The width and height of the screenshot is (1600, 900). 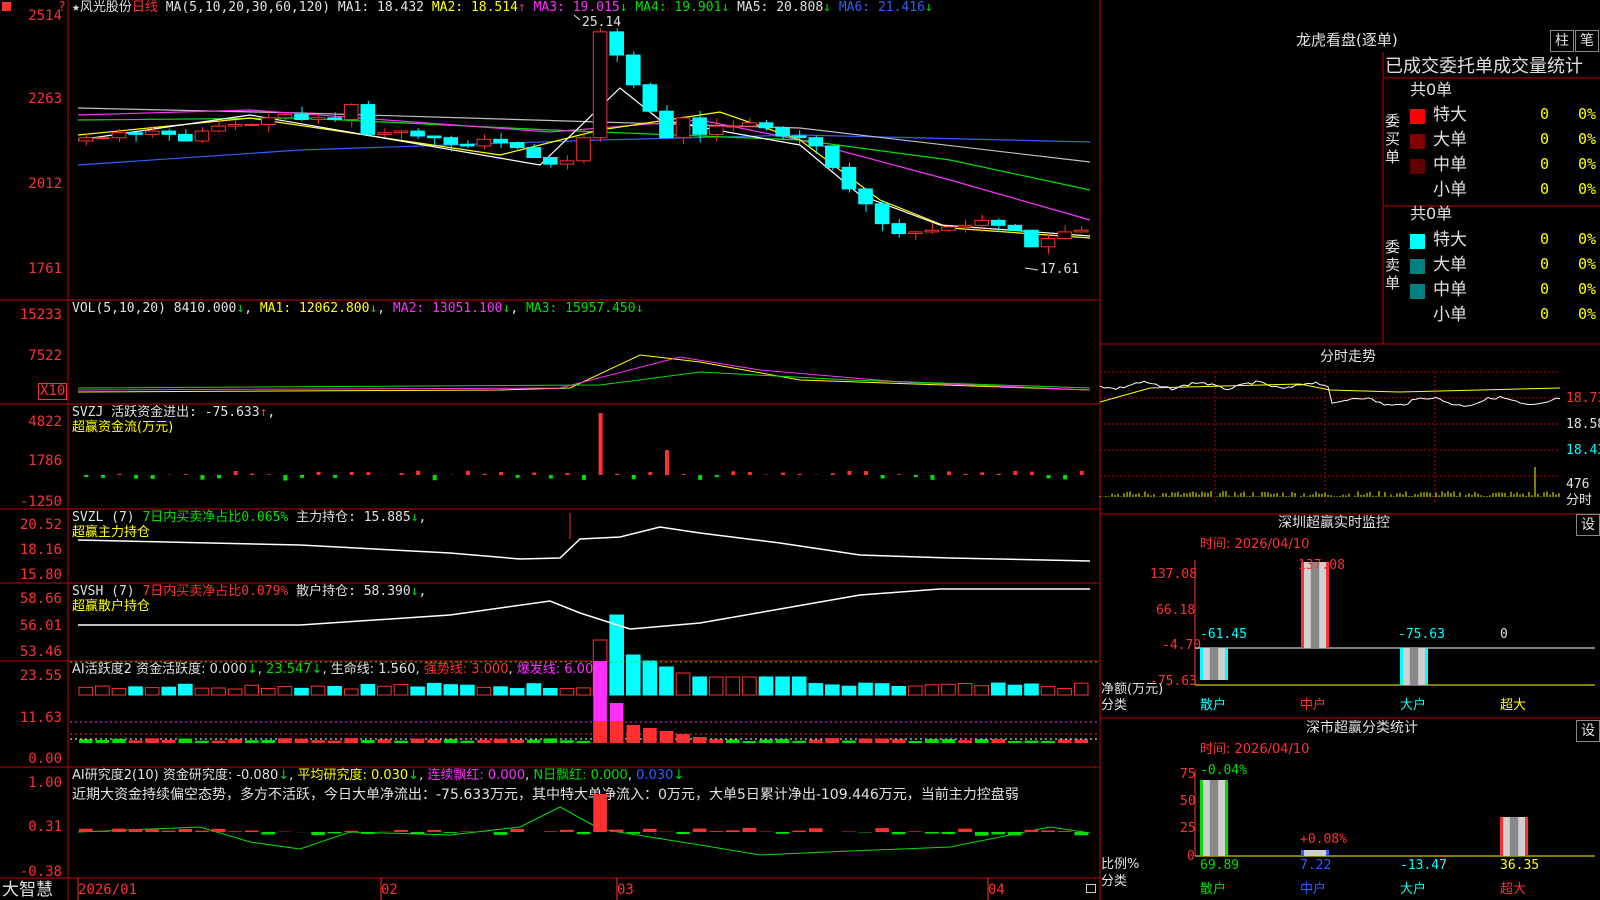 What do you see at coordinates (1334, 441) in the screenshot?
I see `intraday-chart` at bounding box center [1334, 441].